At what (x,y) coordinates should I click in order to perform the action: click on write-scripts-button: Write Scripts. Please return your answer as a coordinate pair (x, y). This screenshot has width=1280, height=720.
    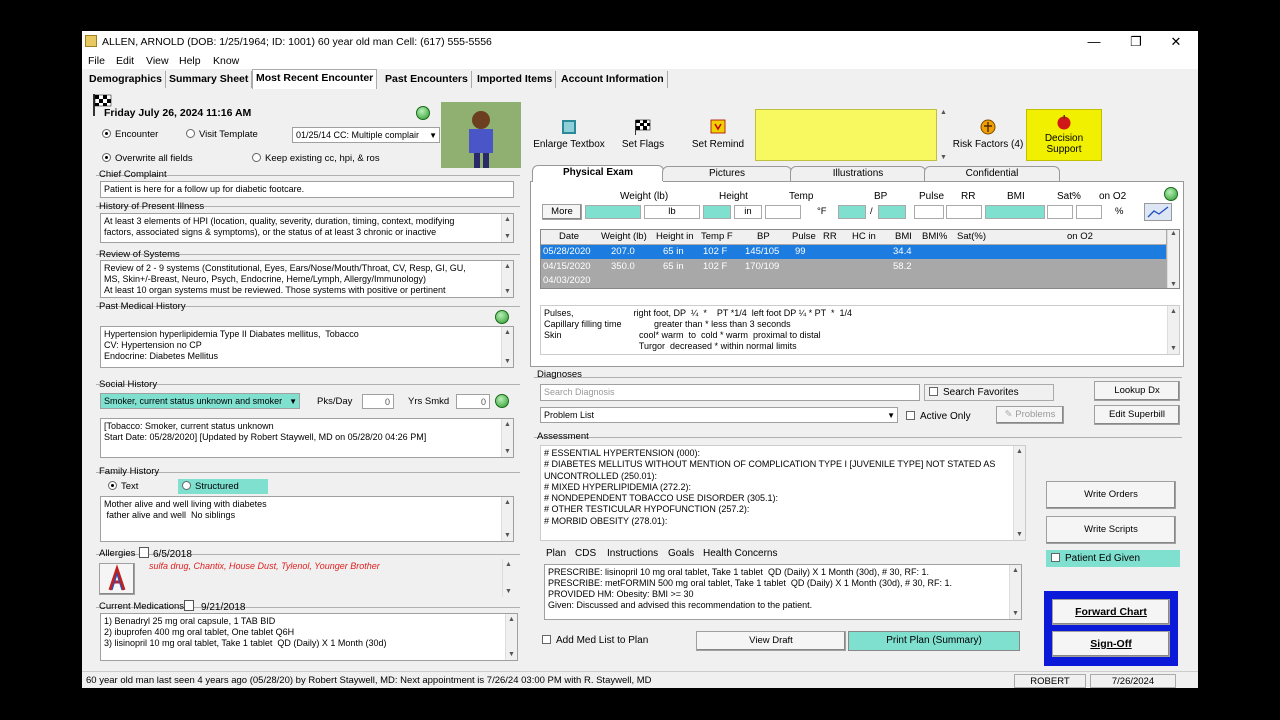
    Looking at the image, I should click on (1111, 530).